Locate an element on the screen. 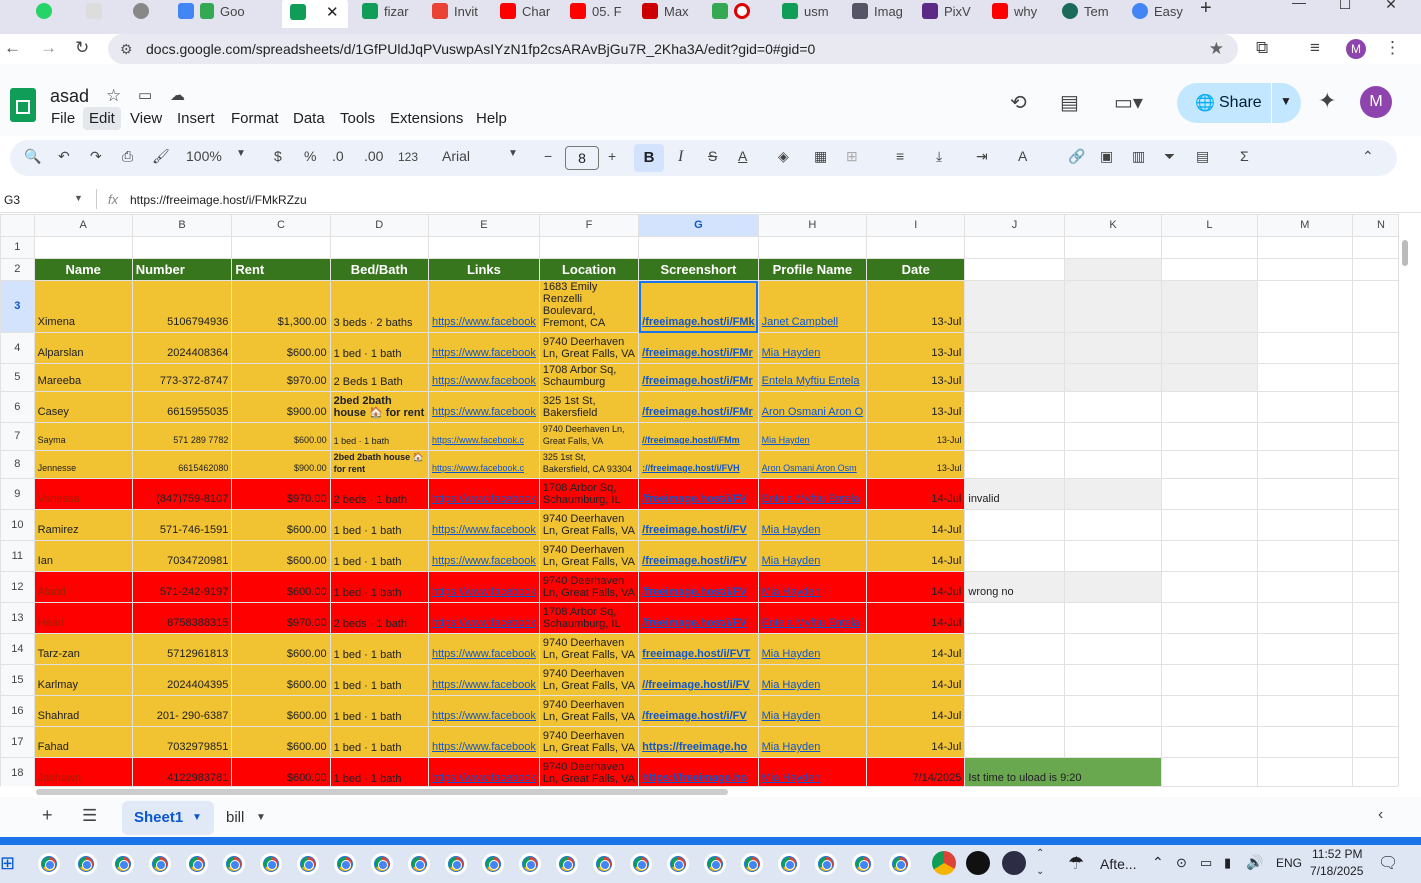  network-icon: ▭ is located at coordinates (1206, 863).